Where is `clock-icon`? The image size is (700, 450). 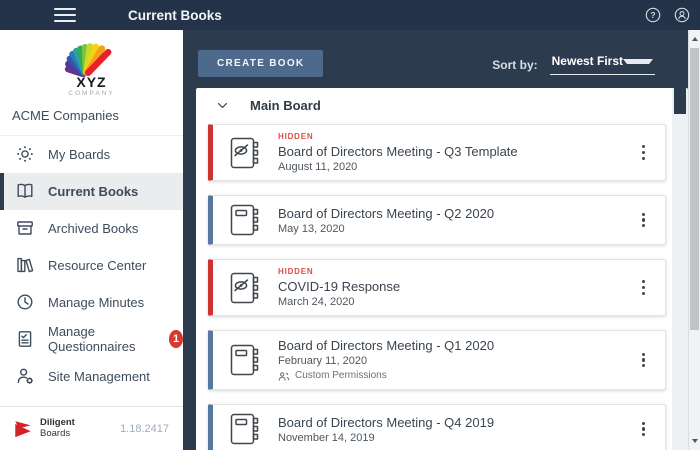 clock-icon is located at coordinates (25, 302).